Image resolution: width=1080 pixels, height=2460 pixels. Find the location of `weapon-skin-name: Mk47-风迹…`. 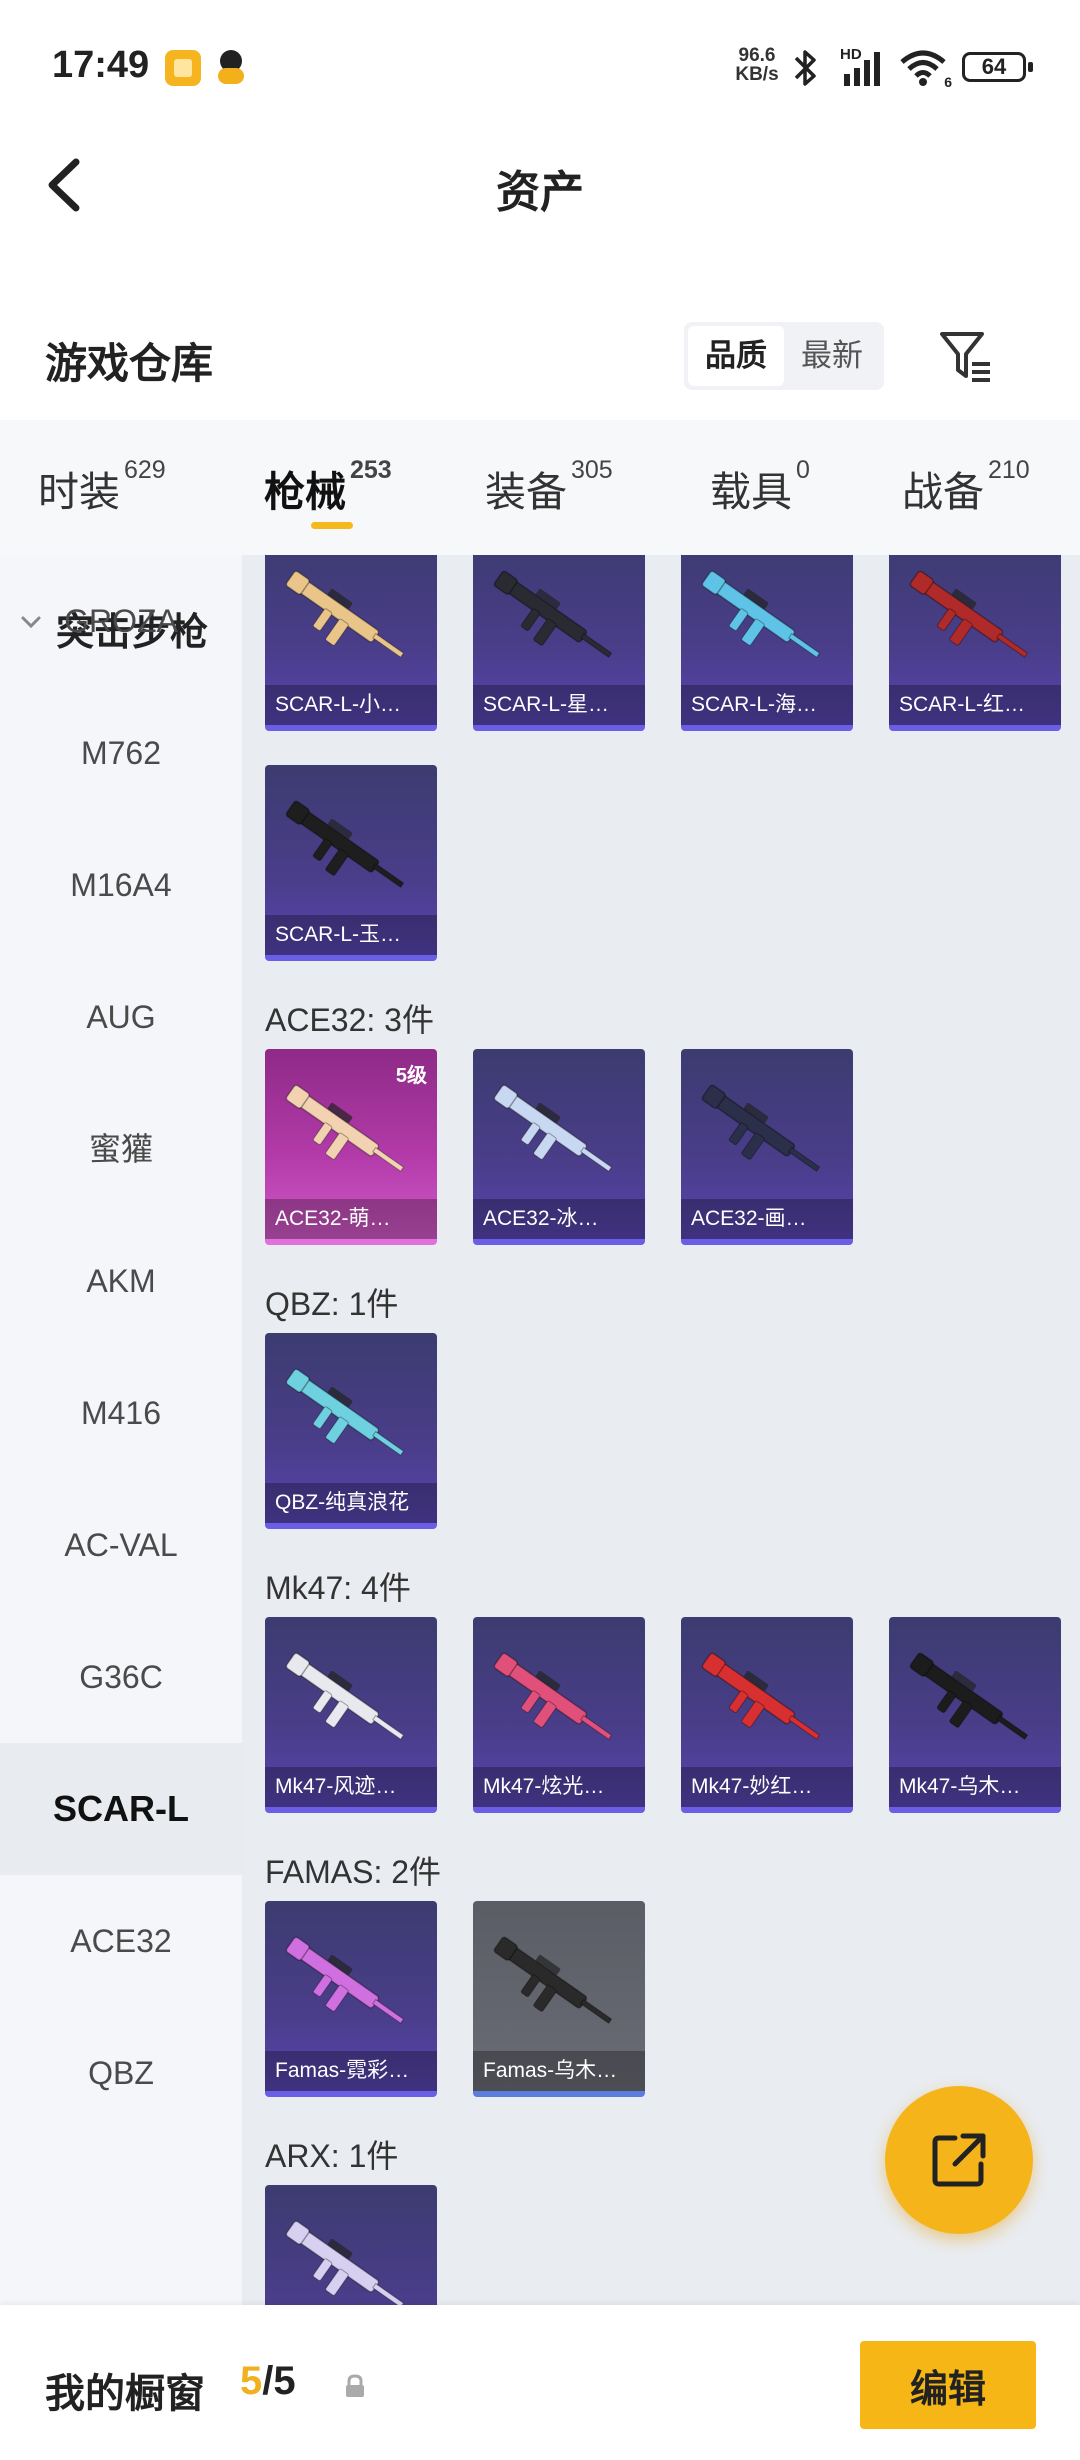

weapon-skin-name: Mk47-风迹… is located at coordinates (351, 1787).